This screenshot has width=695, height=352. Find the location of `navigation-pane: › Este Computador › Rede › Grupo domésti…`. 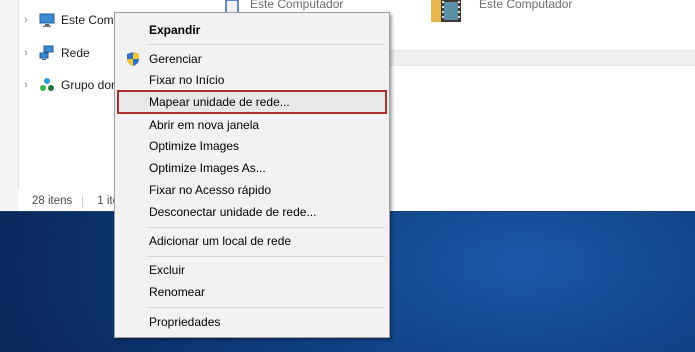

navigation-pane: › Este Computador › Rede › Grupo domésti… is located at coordinates (86, 95).